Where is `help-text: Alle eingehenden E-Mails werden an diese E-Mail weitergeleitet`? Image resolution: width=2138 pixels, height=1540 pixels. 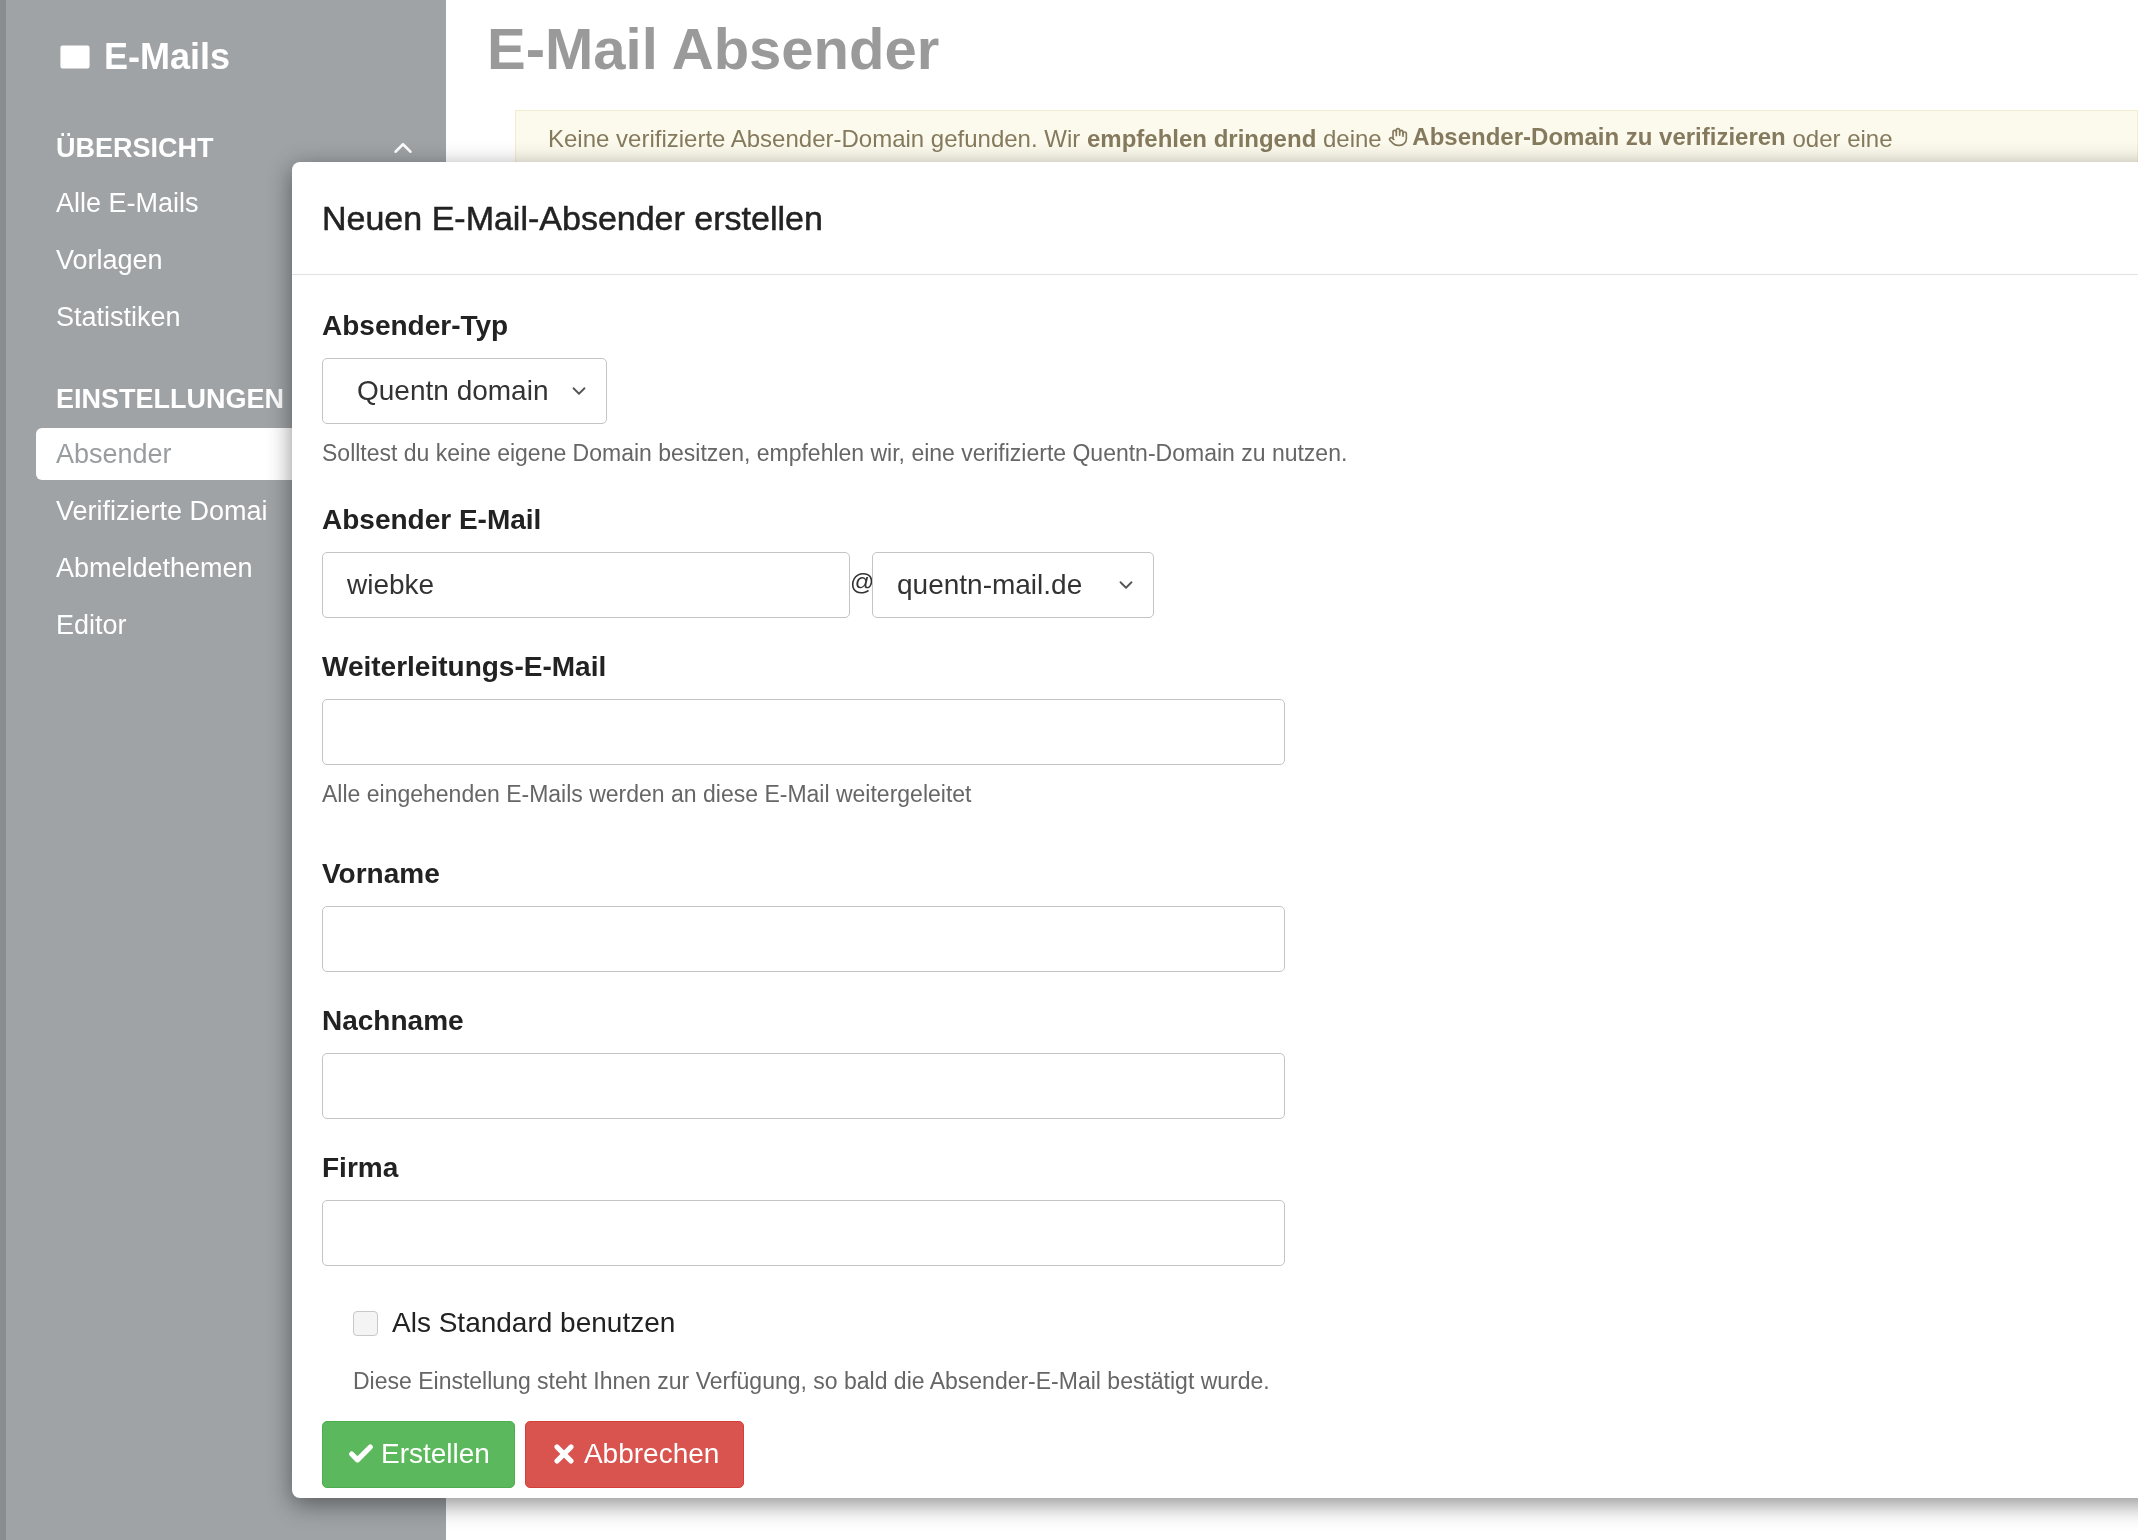
help-text: Alle eingehenden E-Mails werden an diese E-Mail weitergeleitet is located at coordinates (647, 794).